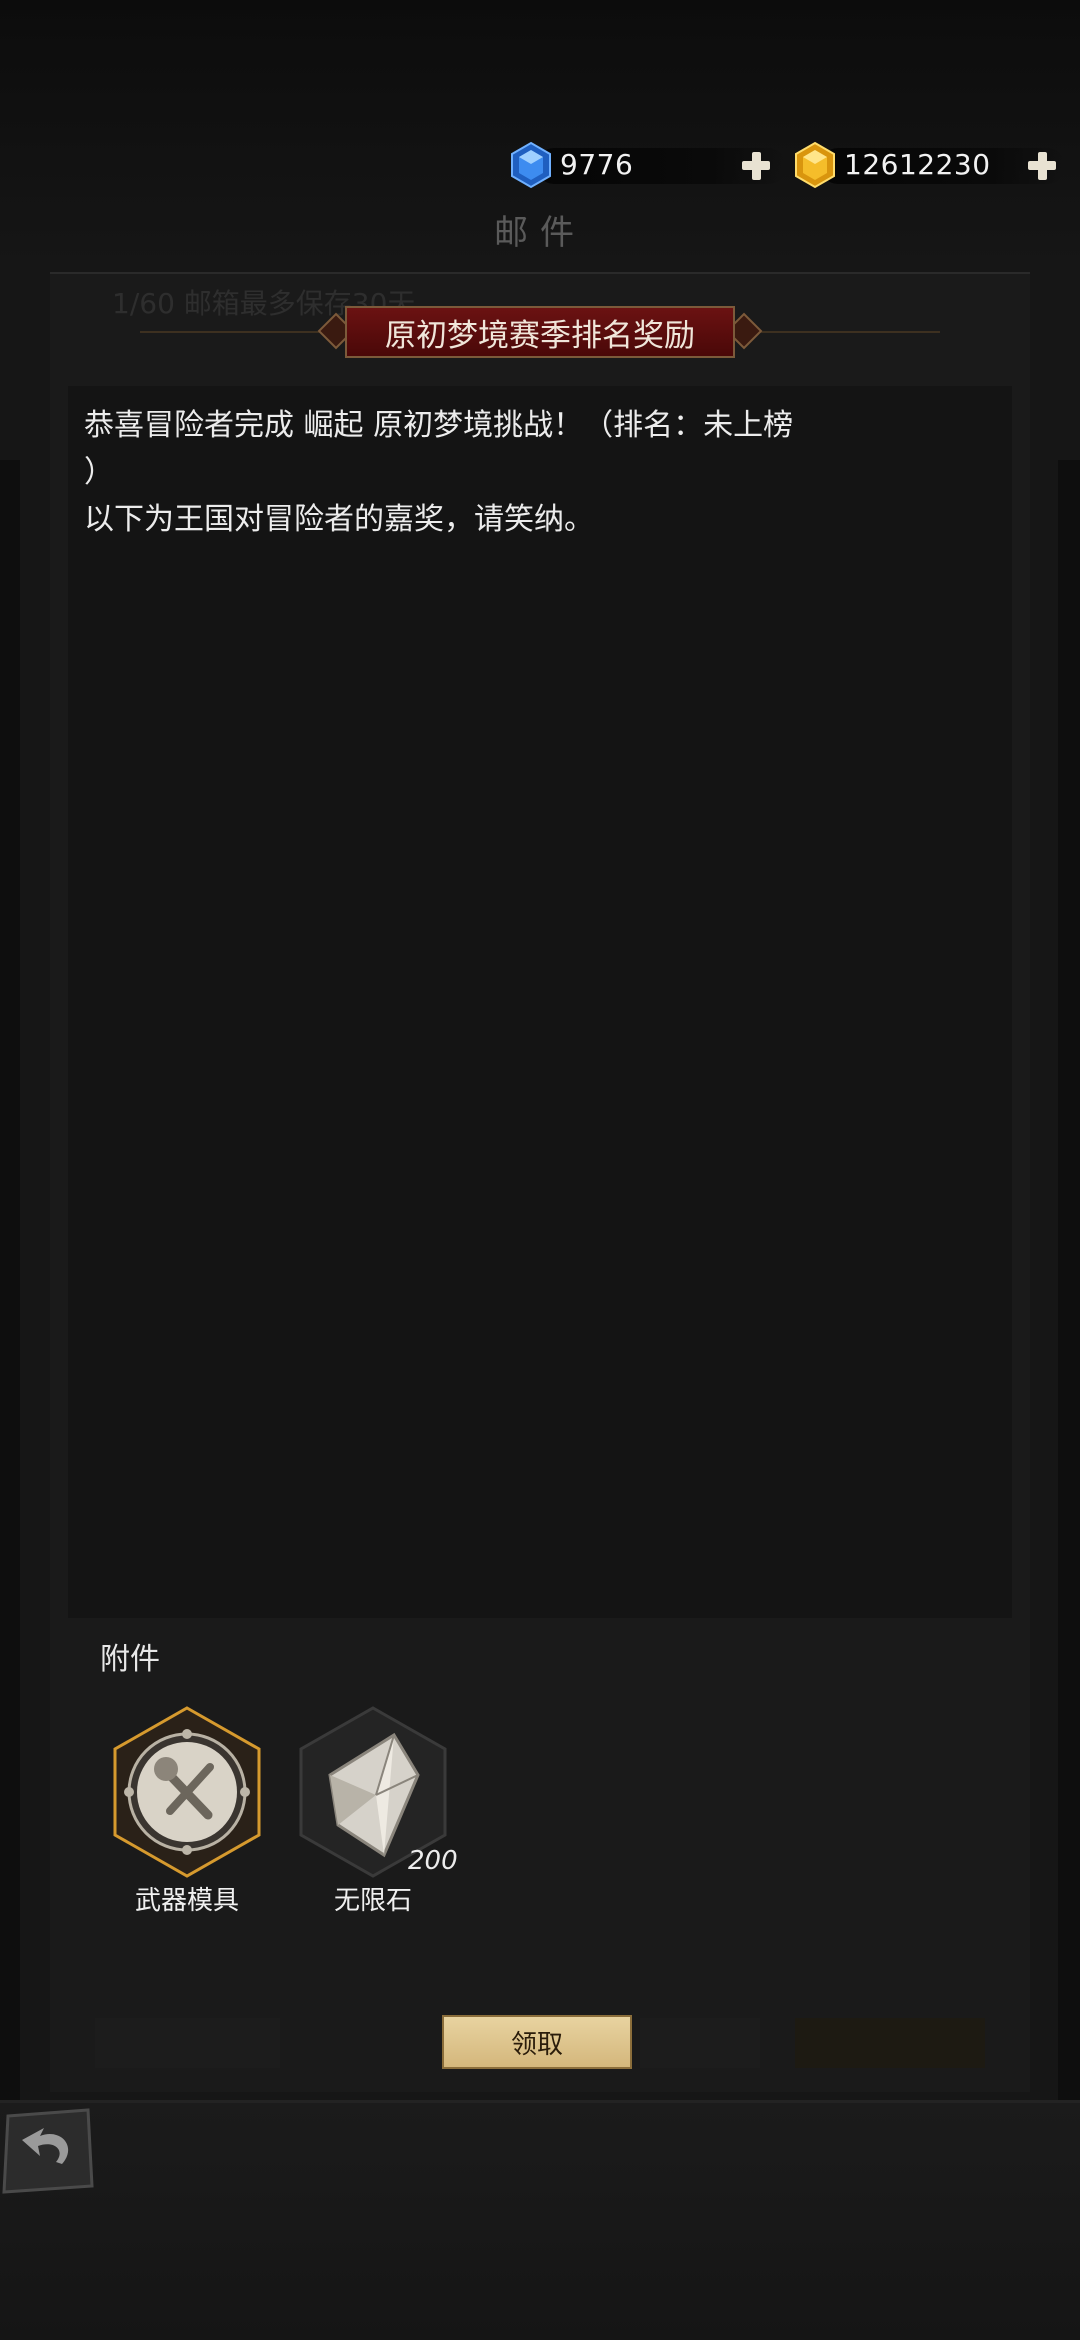 This screenshot has height=2340, width=1080. I want to click on dialog-title: 原初梦境赛季排名奖励, so click(540, 332).